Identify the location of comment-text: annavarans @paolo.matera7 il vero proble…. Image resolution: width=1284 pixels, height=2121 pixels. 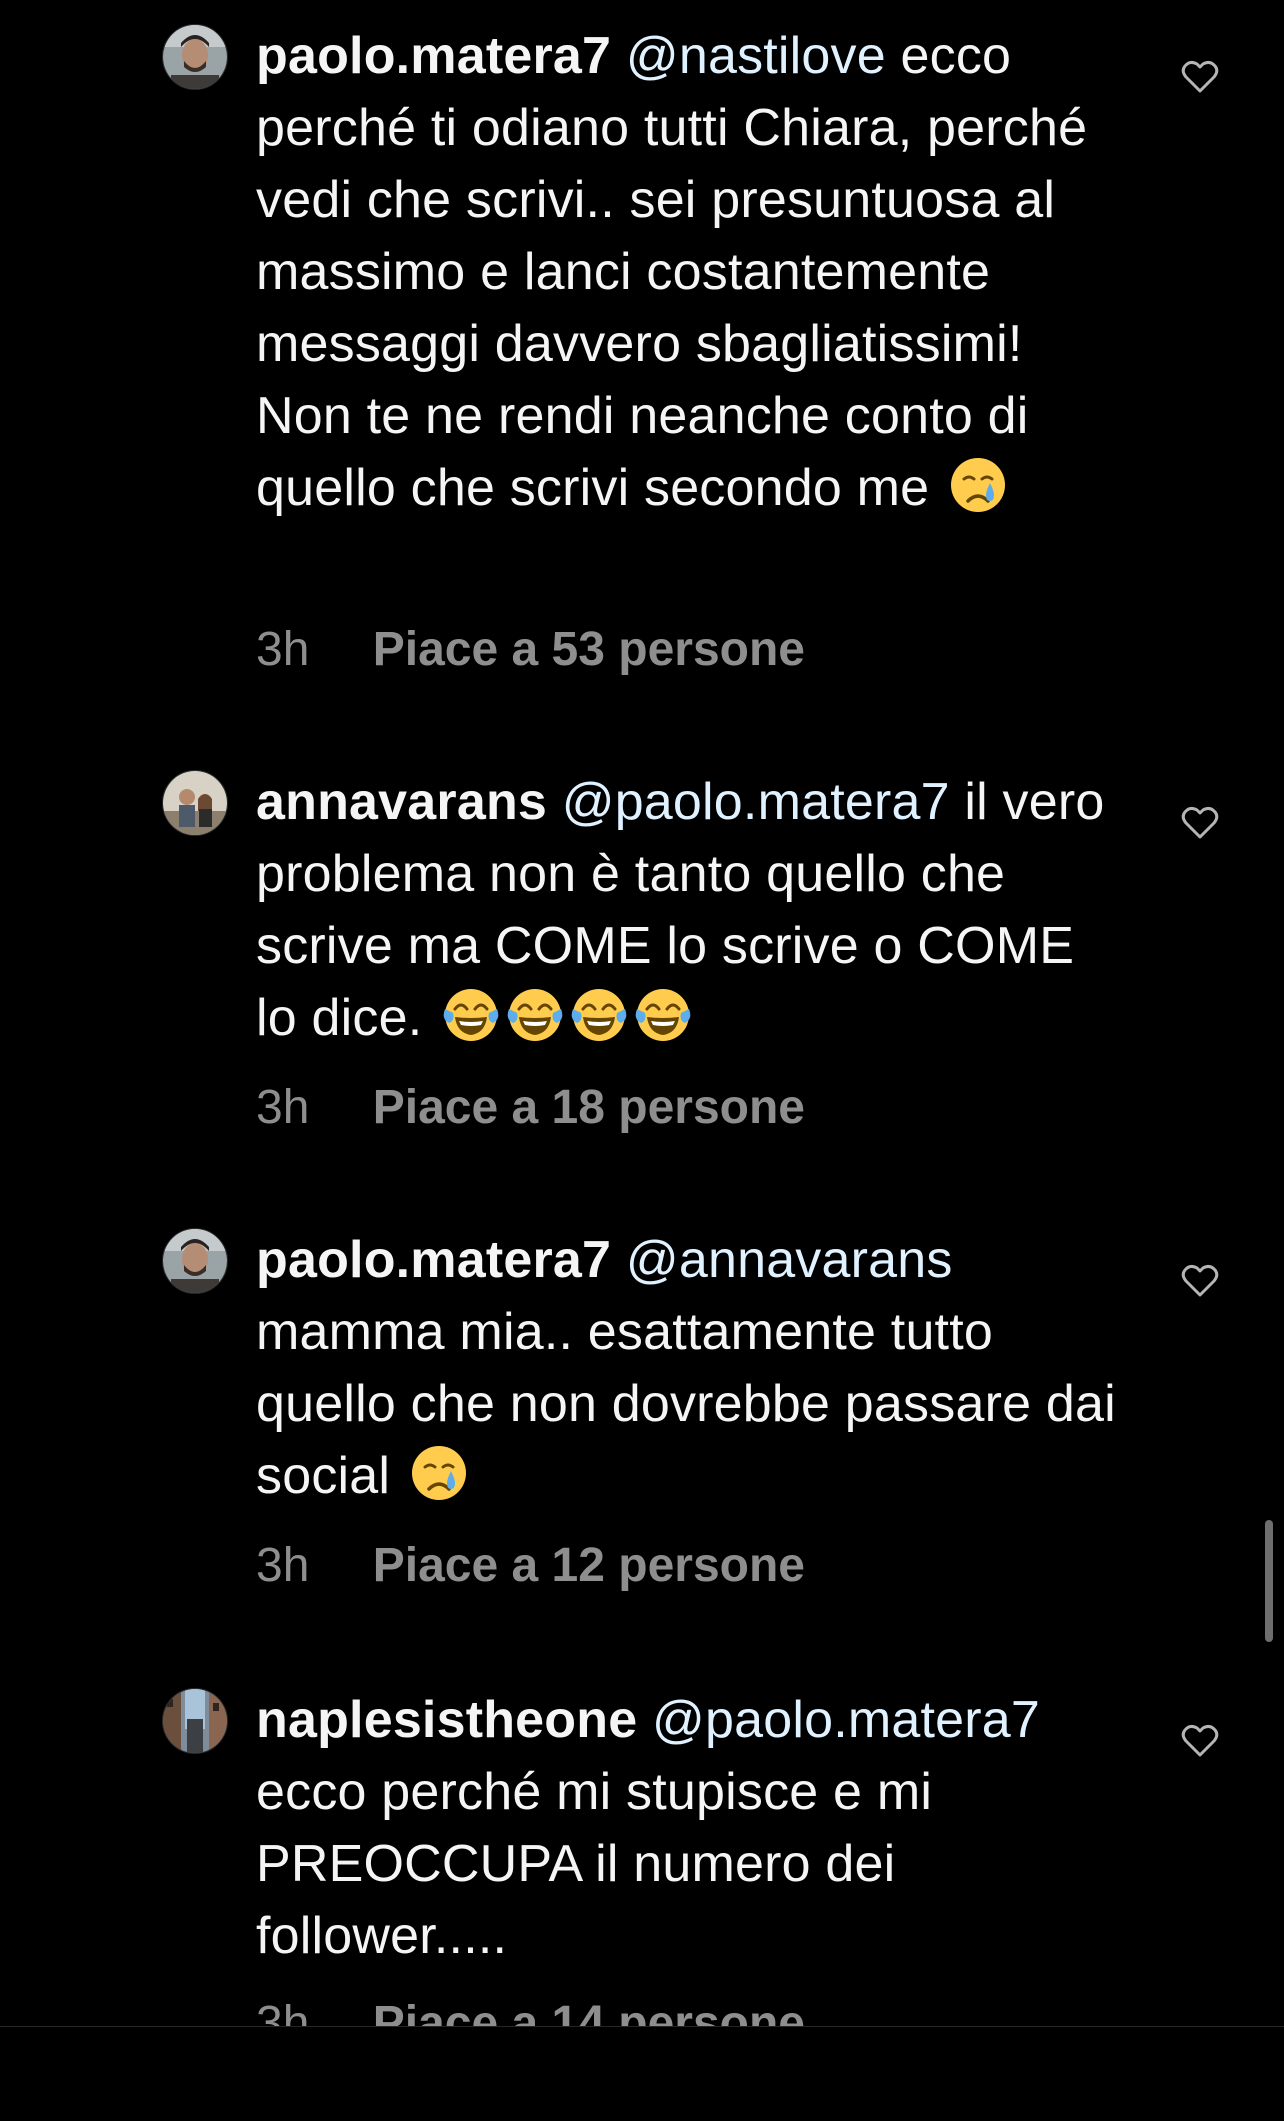
(686, 910).